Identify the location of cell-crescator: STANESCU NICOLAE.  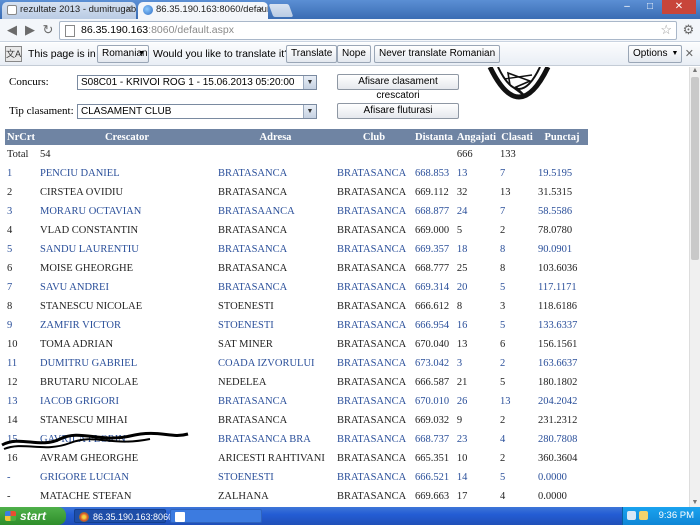
(91, 306).